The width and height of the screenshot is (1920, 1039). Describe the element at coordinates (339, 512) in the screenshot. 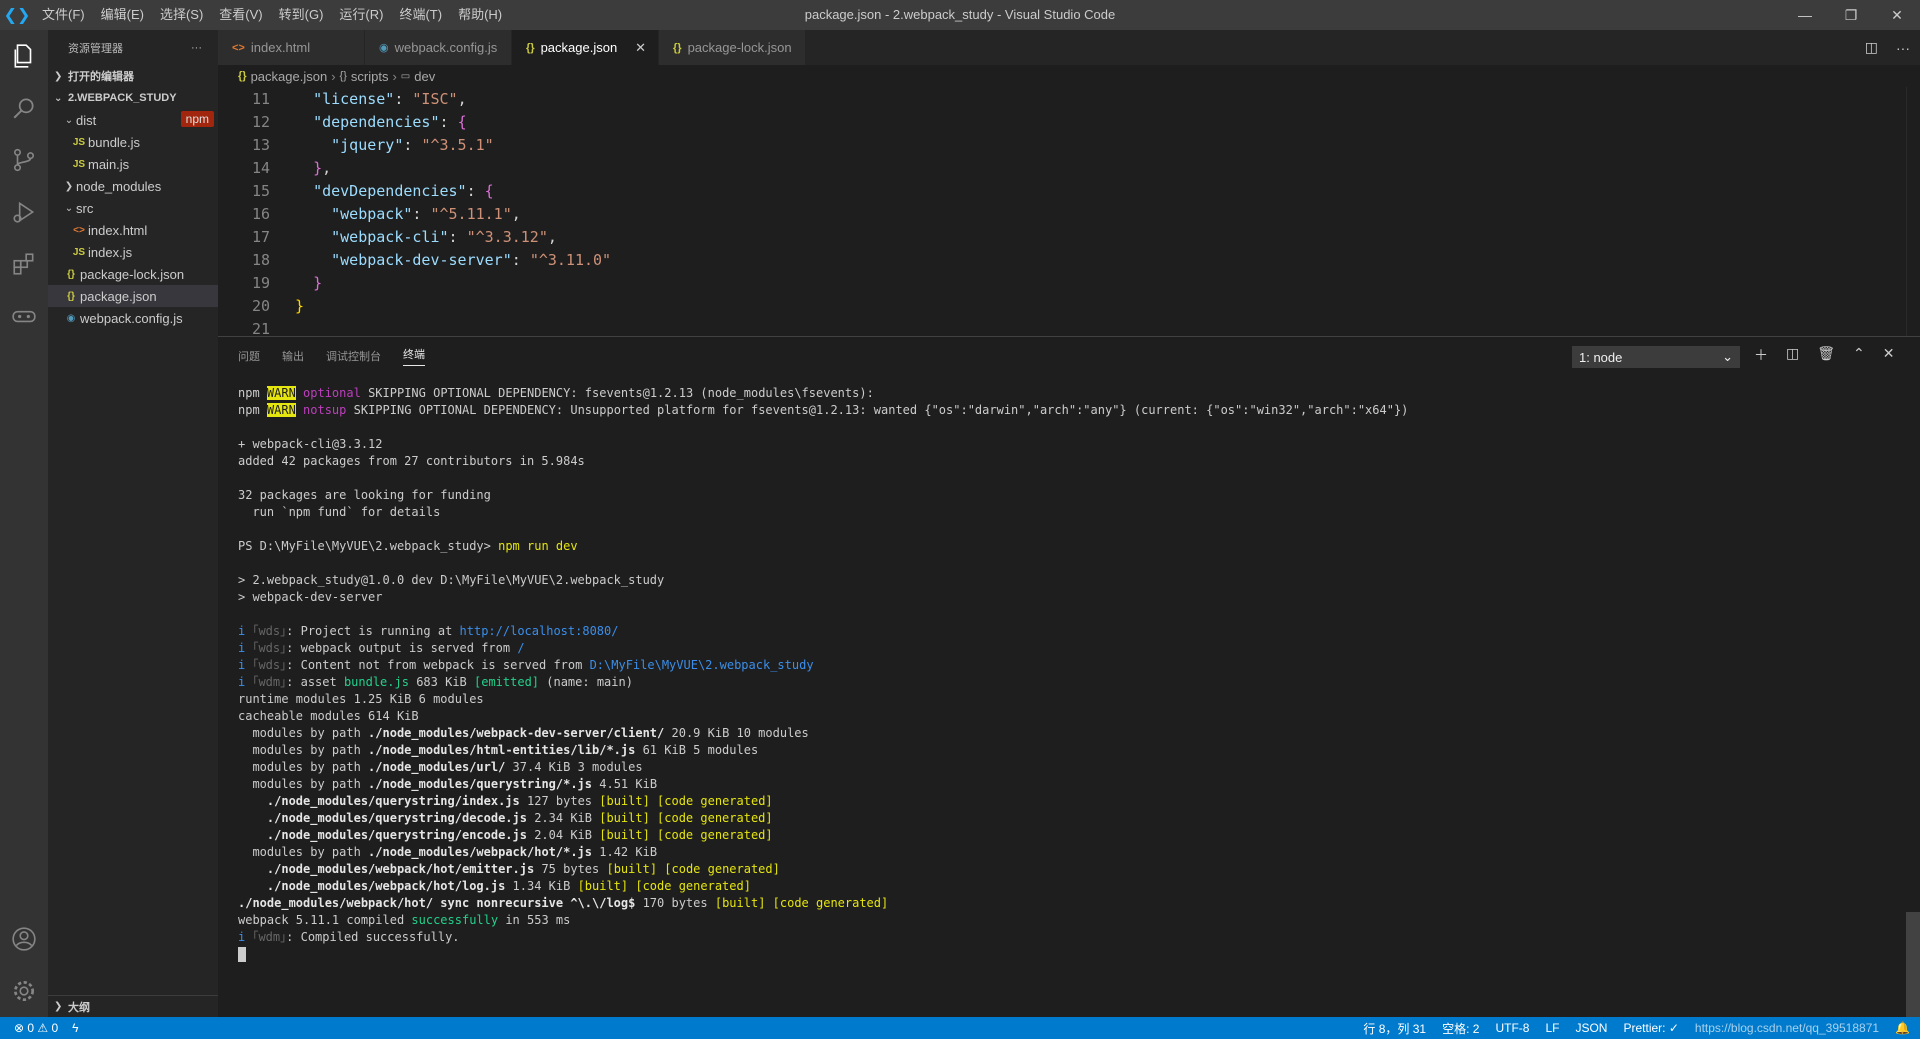

I see `terminal-line: run `npm fund` for details` at that location.